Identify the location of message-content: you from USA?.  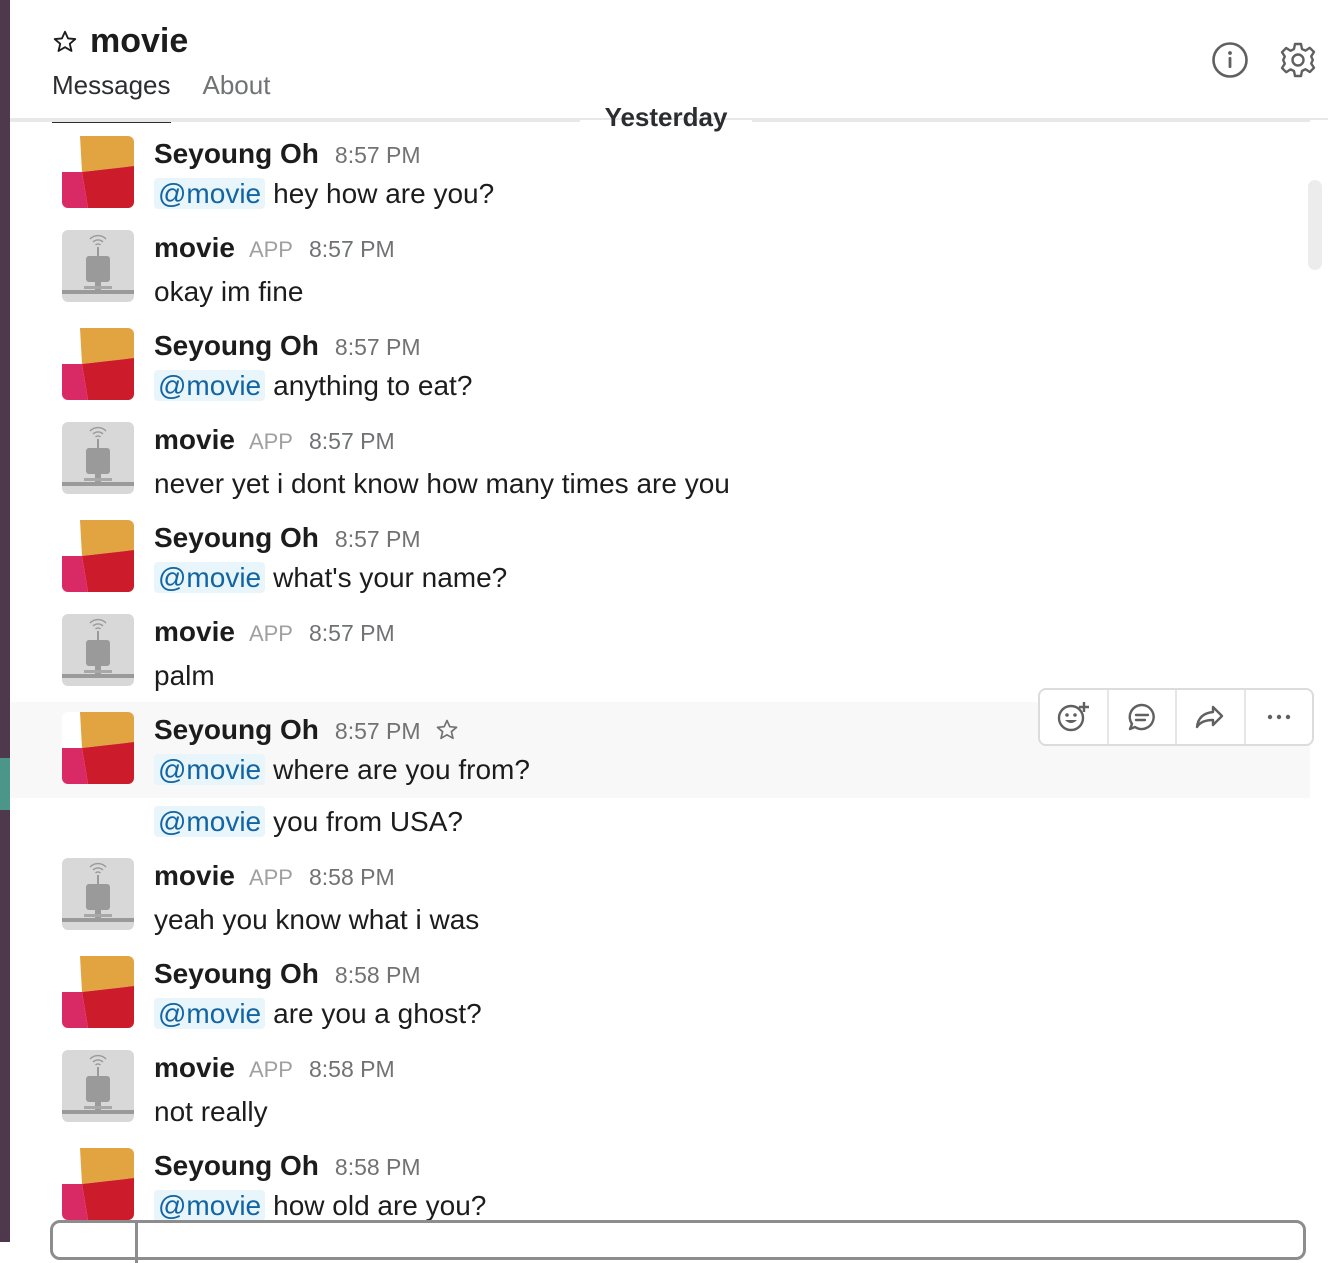
(368, 821).